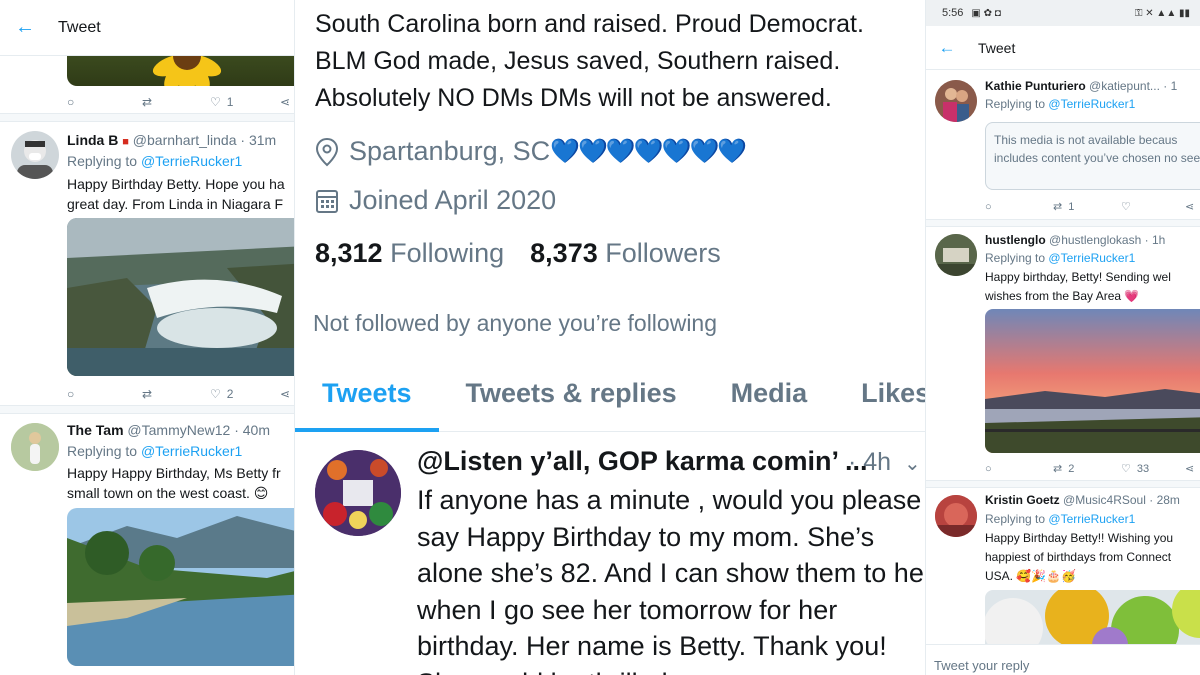 This screenshot has width=1200, height=675. I want to click on like-button: ♡ 33, so click(1153, 469).